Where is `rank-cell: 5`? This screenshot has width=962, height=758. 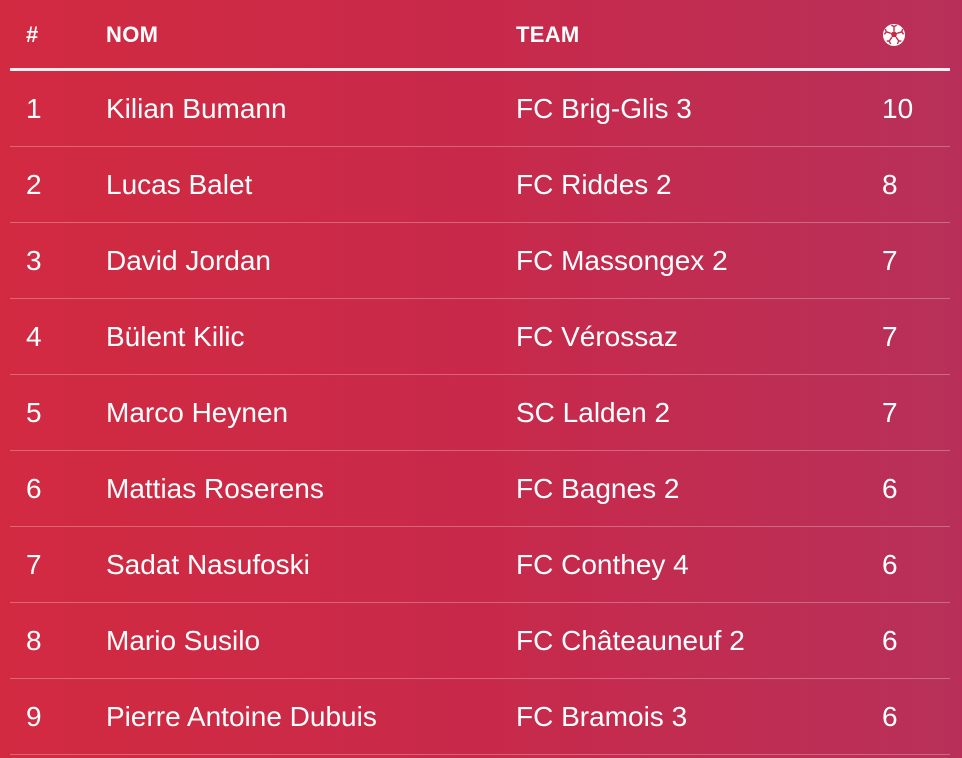 rank-cell: 5 is located at coordinates (34, 412).